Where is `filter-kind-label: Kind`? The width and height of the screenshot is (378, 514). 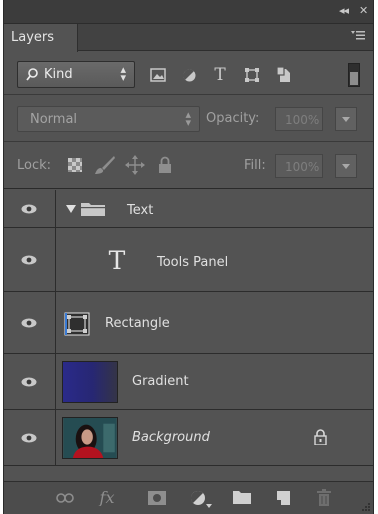
filter-kind-label: Kind is located at coordinates (58, 74).